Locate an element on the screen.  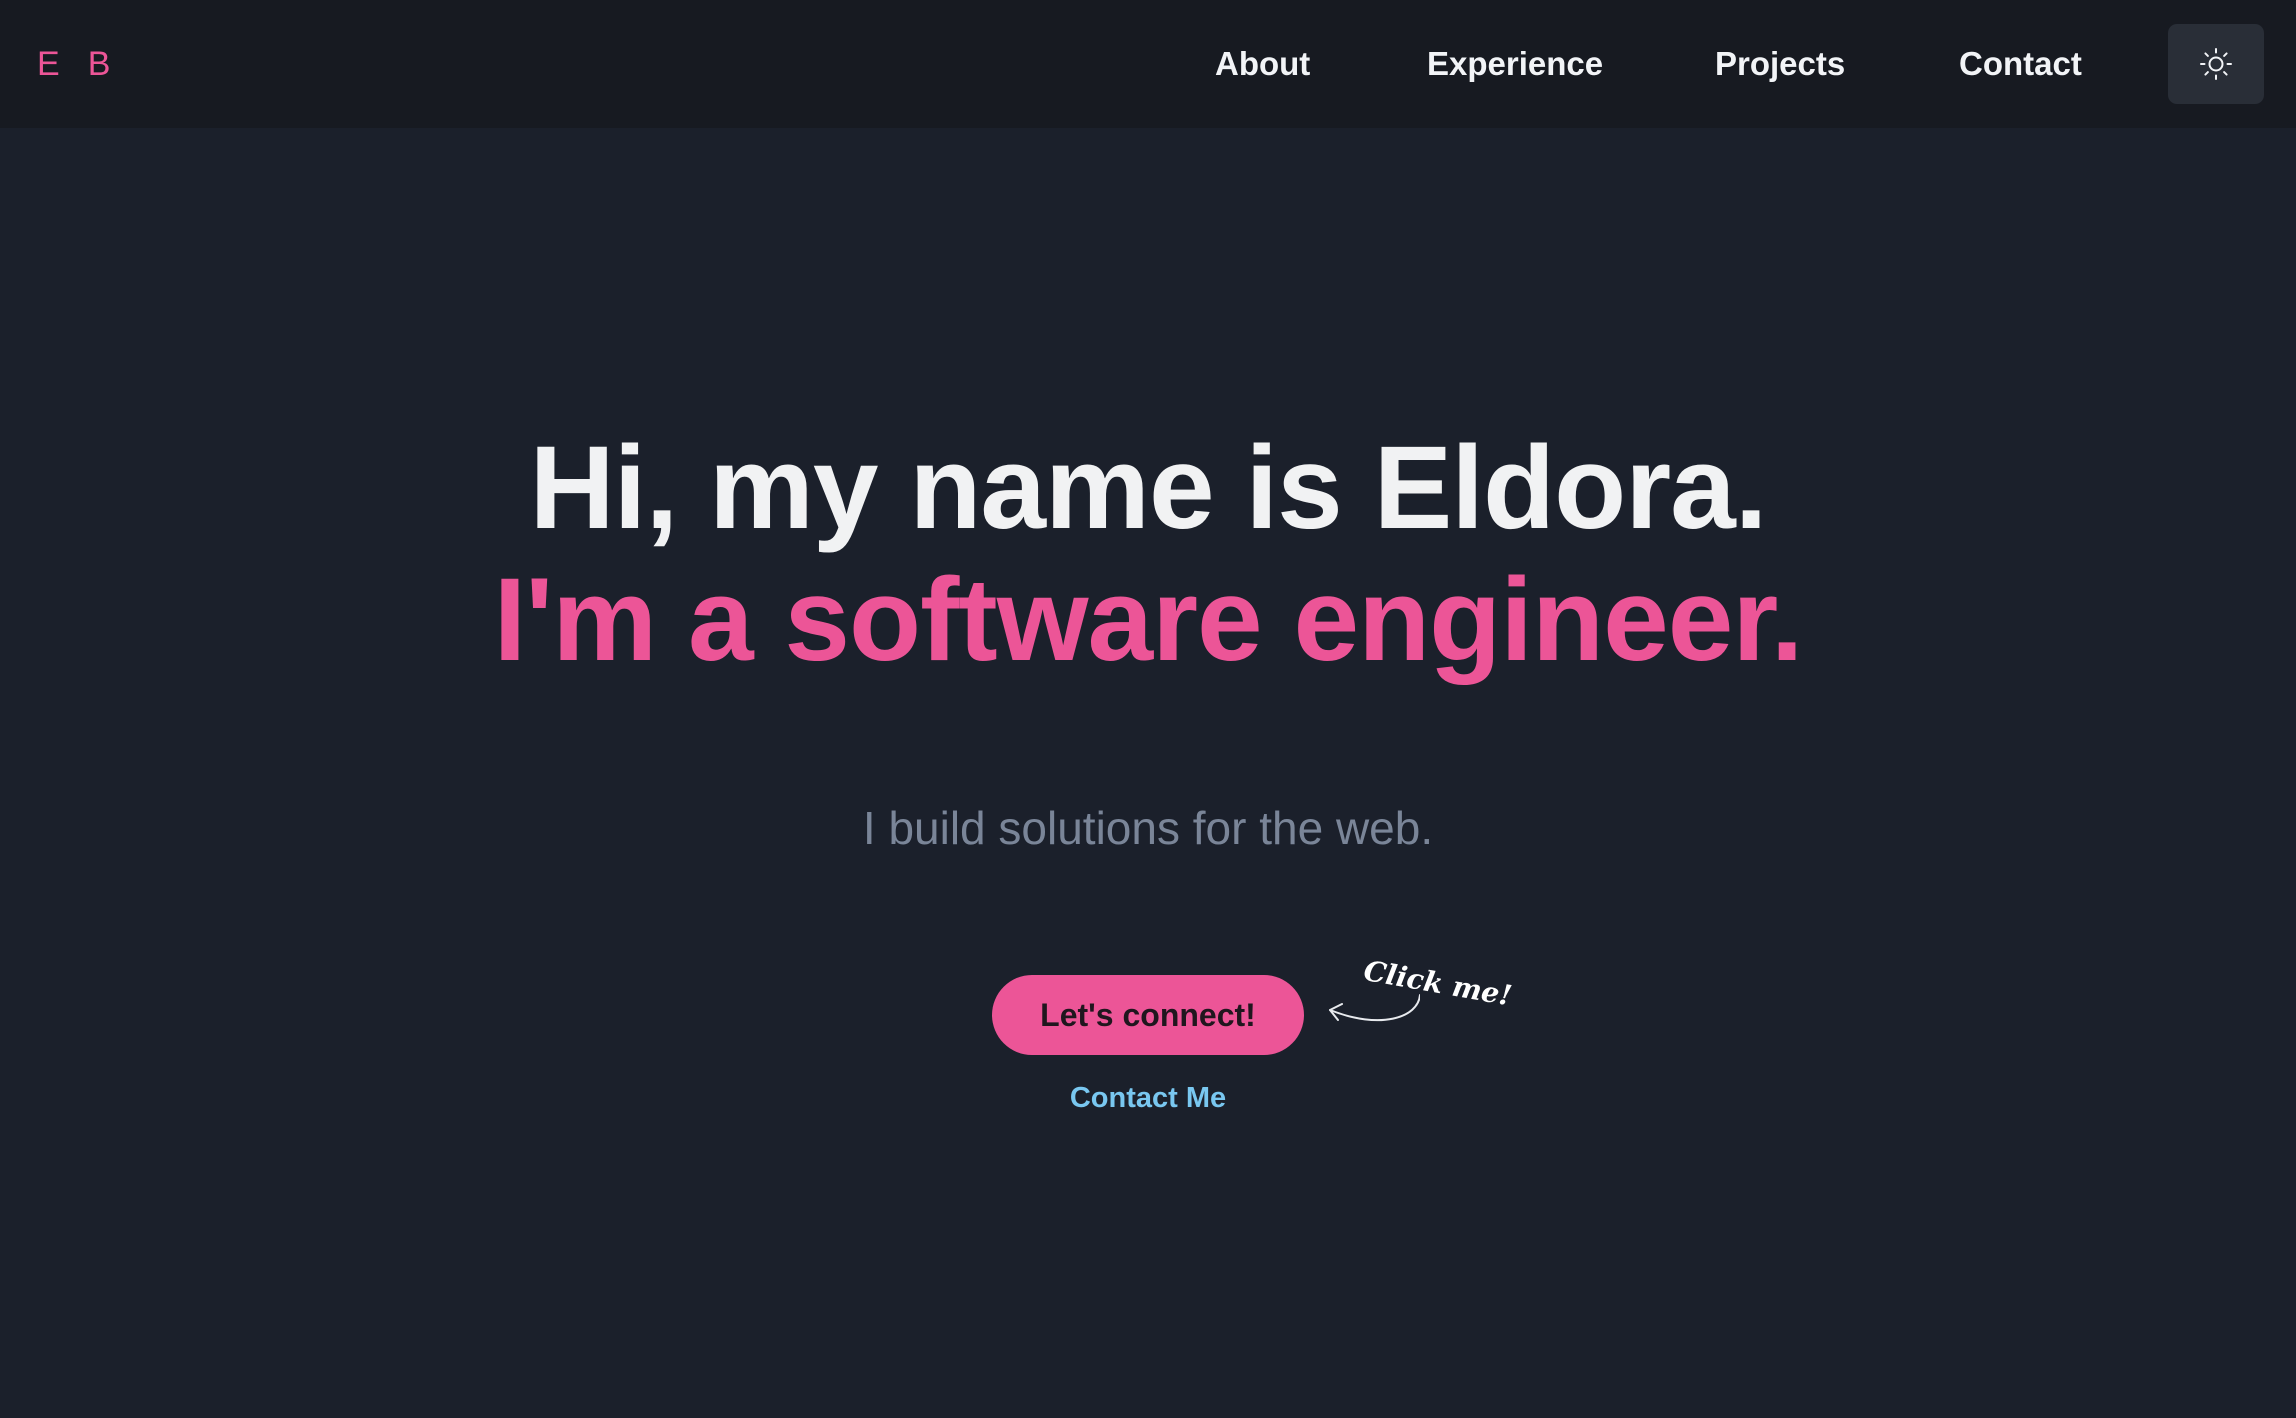
nav-item-projects: Projects is located at coordinates (1780, 64).